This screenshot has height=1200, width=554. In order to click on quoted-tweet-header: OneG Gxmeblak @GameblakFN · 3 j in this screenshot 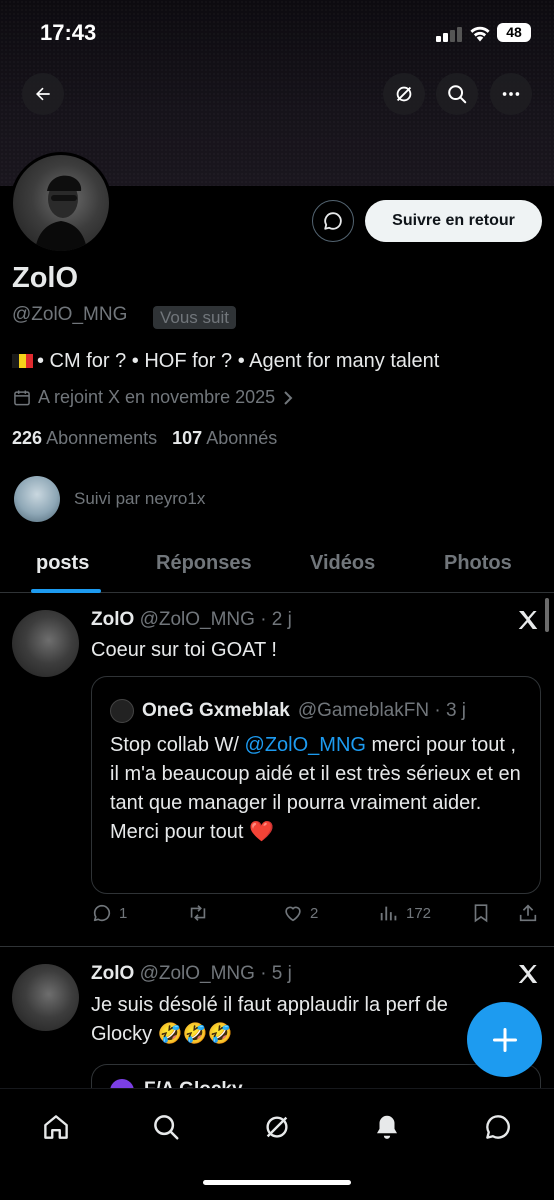, I will do `click(288, 711)`.